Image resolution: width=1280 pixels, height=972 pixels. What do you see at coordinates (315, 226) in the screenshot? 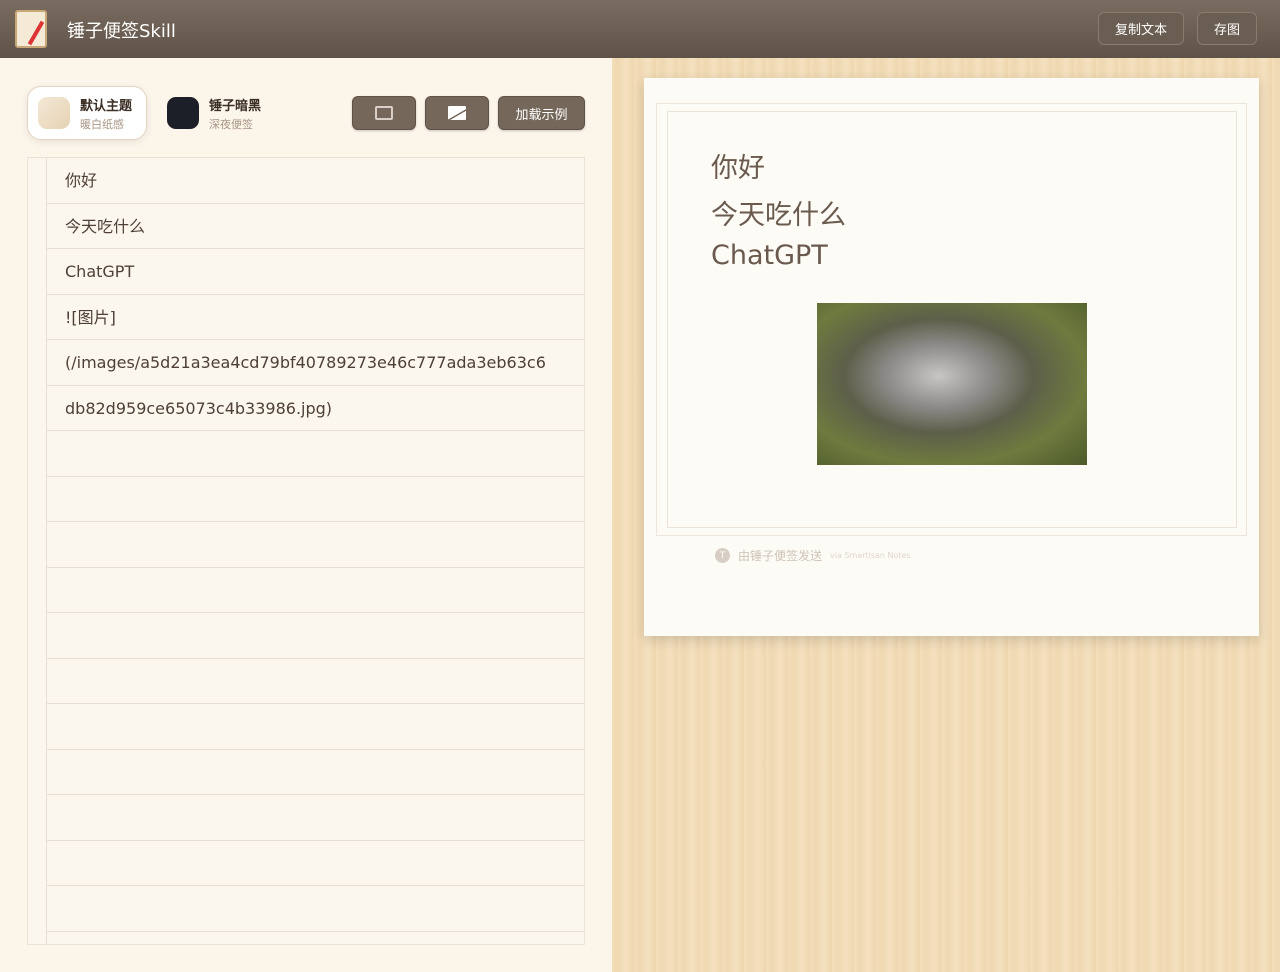
I see `editor-line: 今天吃什么` at bounding box center [315, 226].